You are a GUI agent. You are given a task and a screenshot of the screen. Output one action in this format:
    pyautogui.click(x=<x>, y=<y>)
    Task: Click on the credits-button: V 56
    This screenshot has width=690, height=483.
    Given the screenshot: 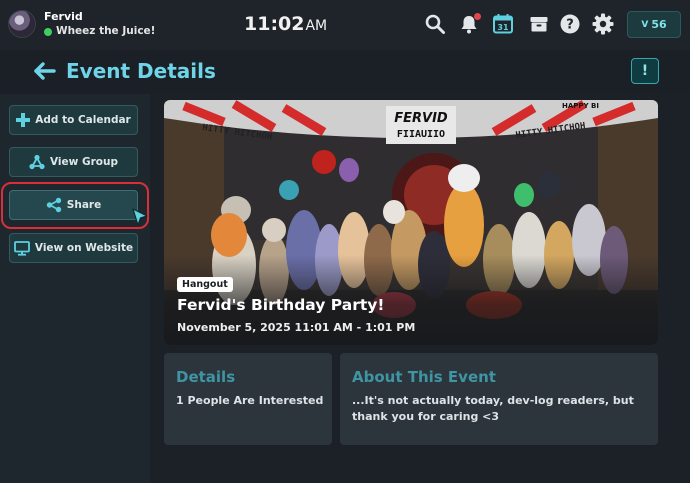 What is the action you would take?
    pyautogui.click(x=654, y=24)
    